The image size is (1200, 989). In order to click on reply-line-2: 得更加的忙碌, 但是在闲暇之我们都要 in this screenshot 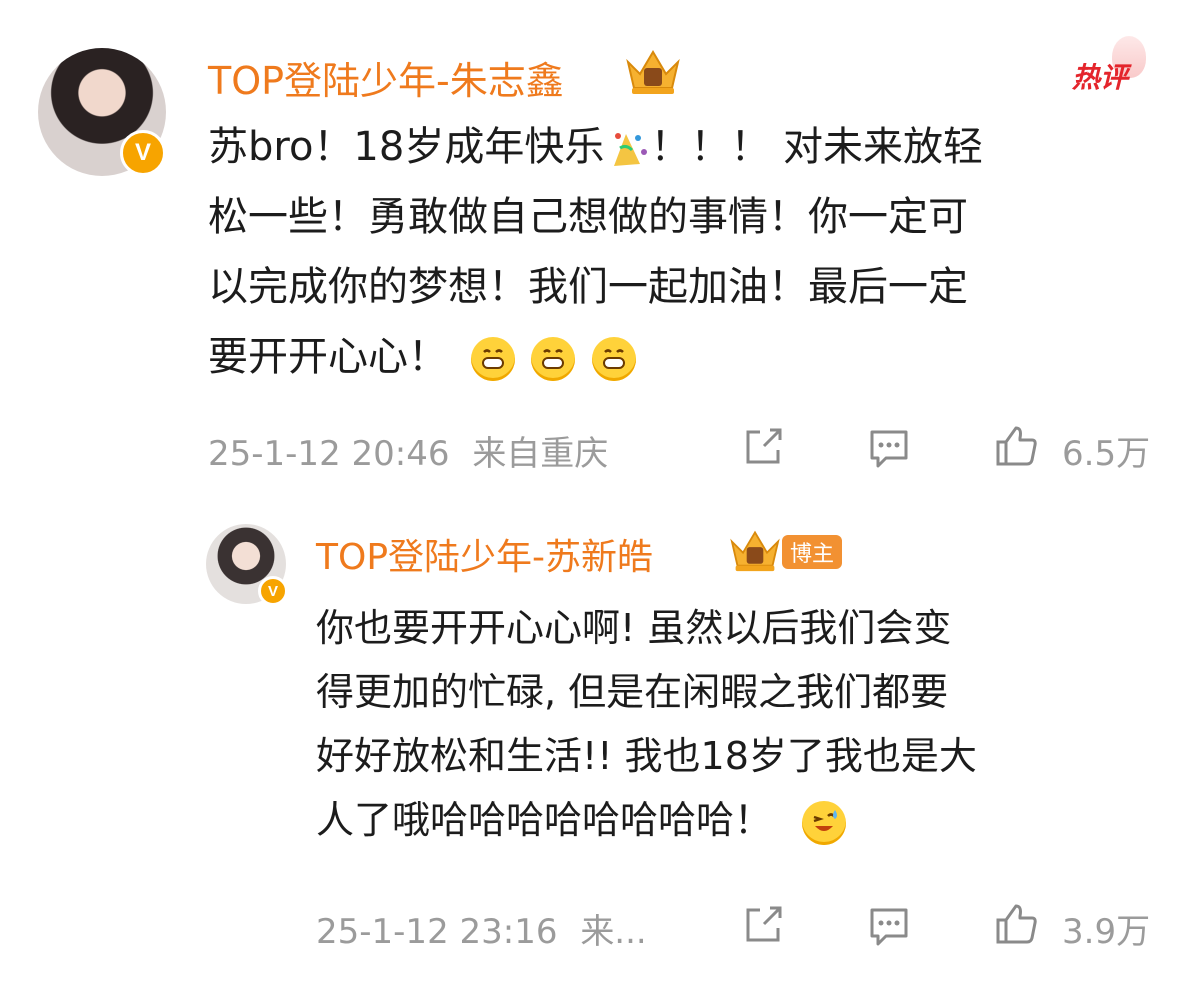, I will do `click(632, 692)`.